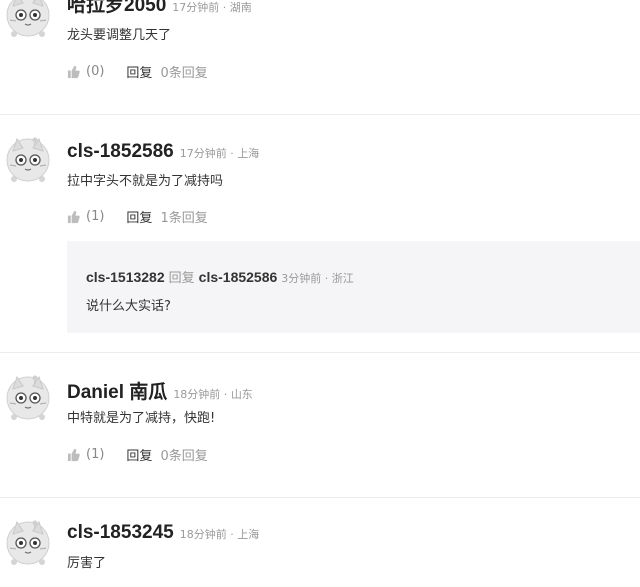  I want to click on comment-meta: 17分钟前 · 湖南, so click(212, 7).